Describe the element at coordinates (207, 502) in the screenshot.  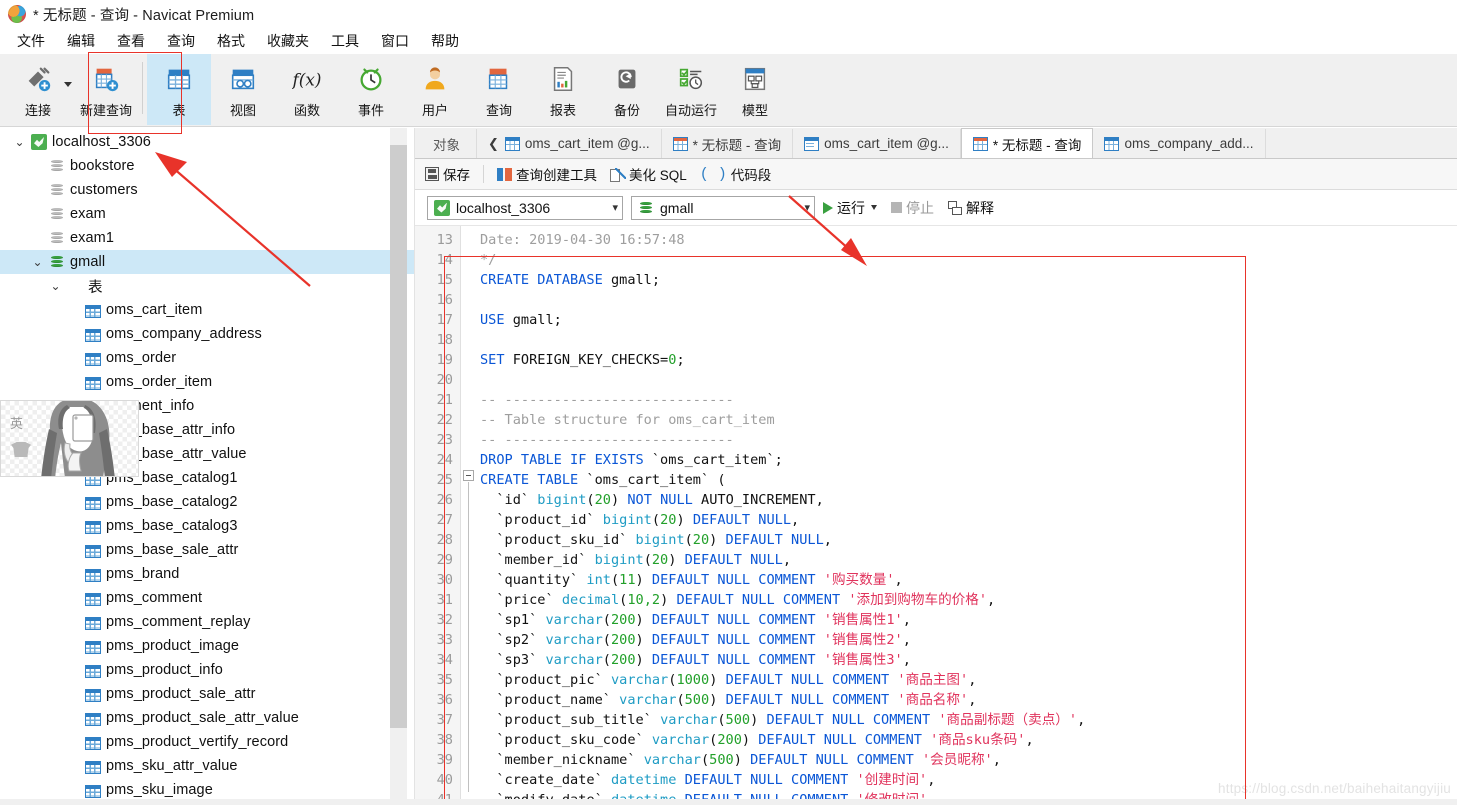
I see `tree-node-pms_base_catalog2: pms_base_catalog2` at that location.